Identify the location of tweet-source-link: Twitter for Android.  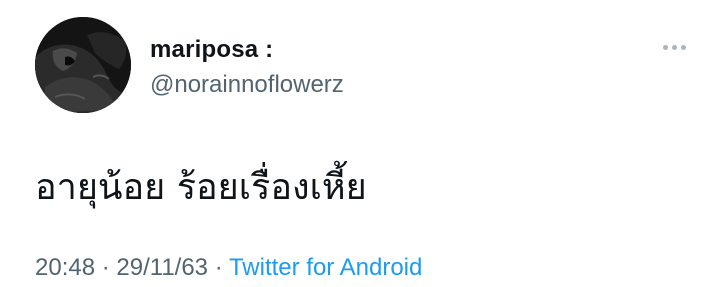
(325, 267).